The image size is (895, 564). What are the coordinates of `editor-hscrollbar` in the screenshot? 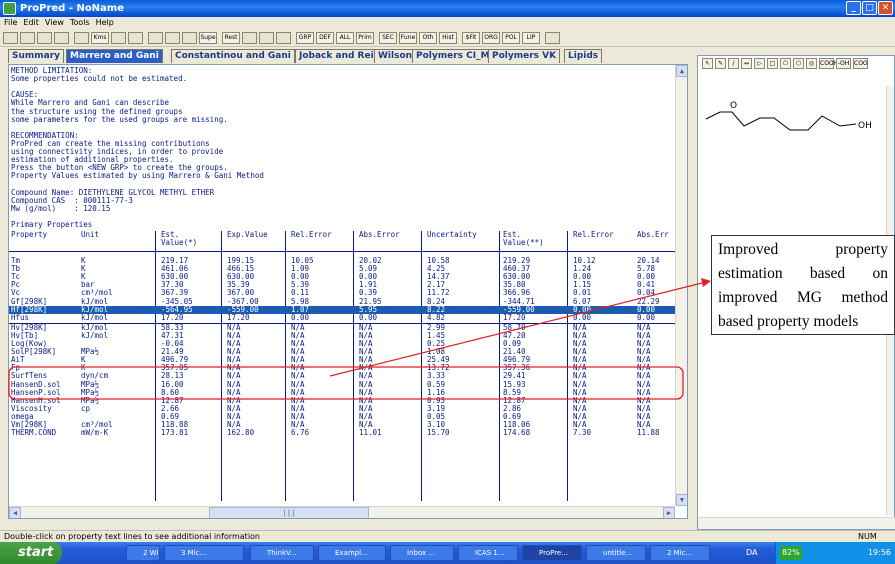 It's located at (796, 523).